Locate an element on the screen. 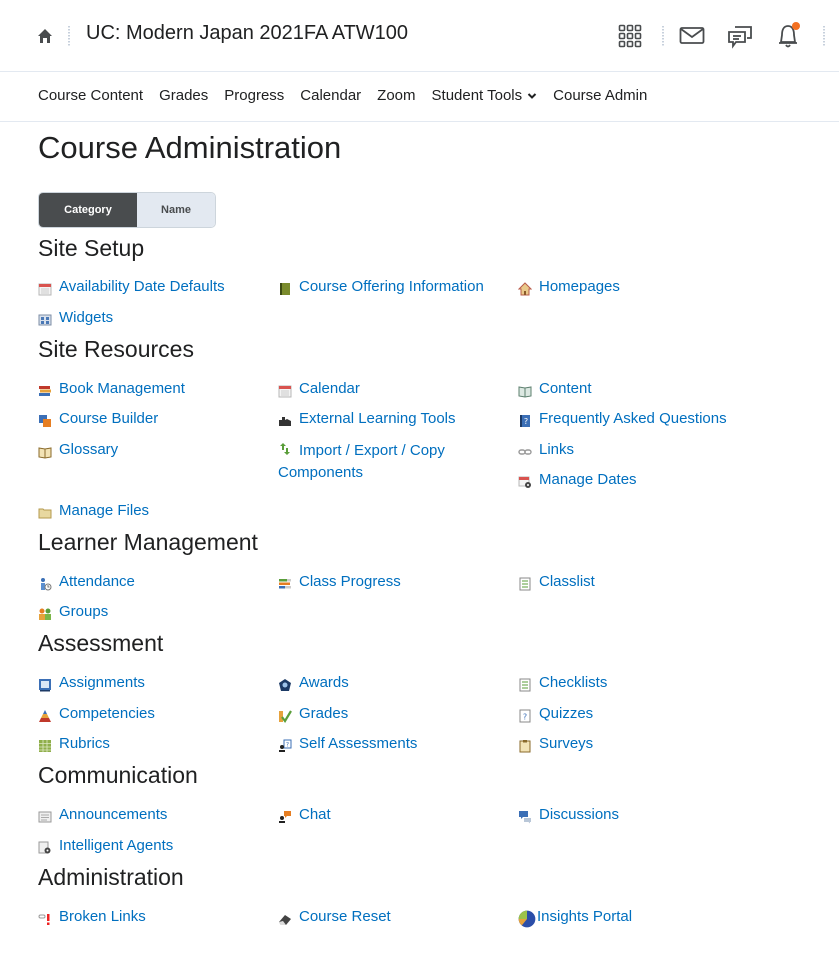 This screenshot has height=955, width=839. tool-label: Manage Files is located at coordinates (104, 510).